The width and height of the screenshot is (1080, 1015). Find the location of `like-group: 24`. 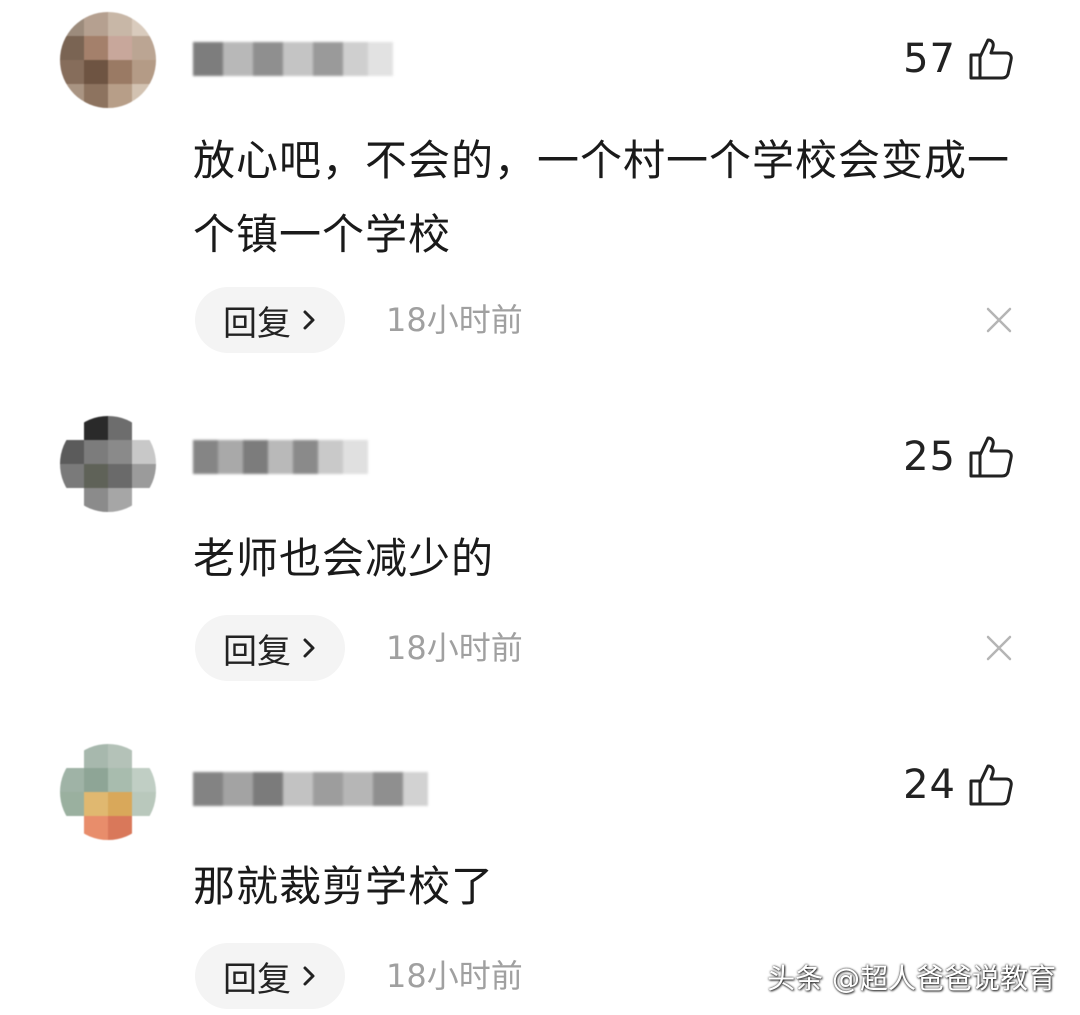

like-group: 24 is located at coordinates (958, 785).